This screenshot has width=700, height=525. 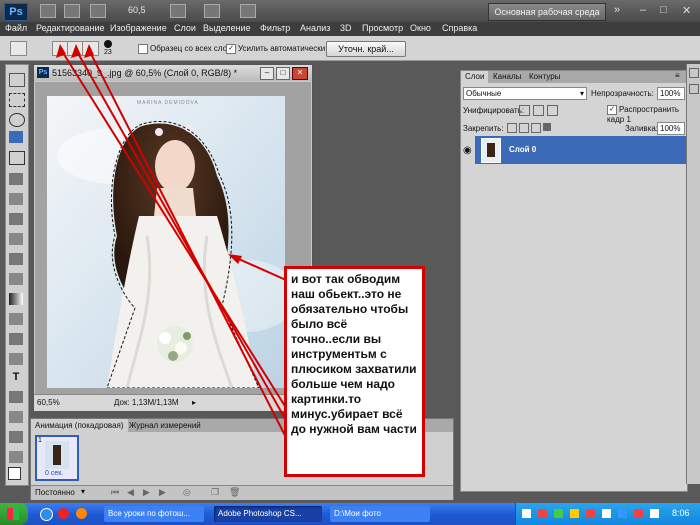 I want to click on firefox-icon, so click(x=81, y=513).